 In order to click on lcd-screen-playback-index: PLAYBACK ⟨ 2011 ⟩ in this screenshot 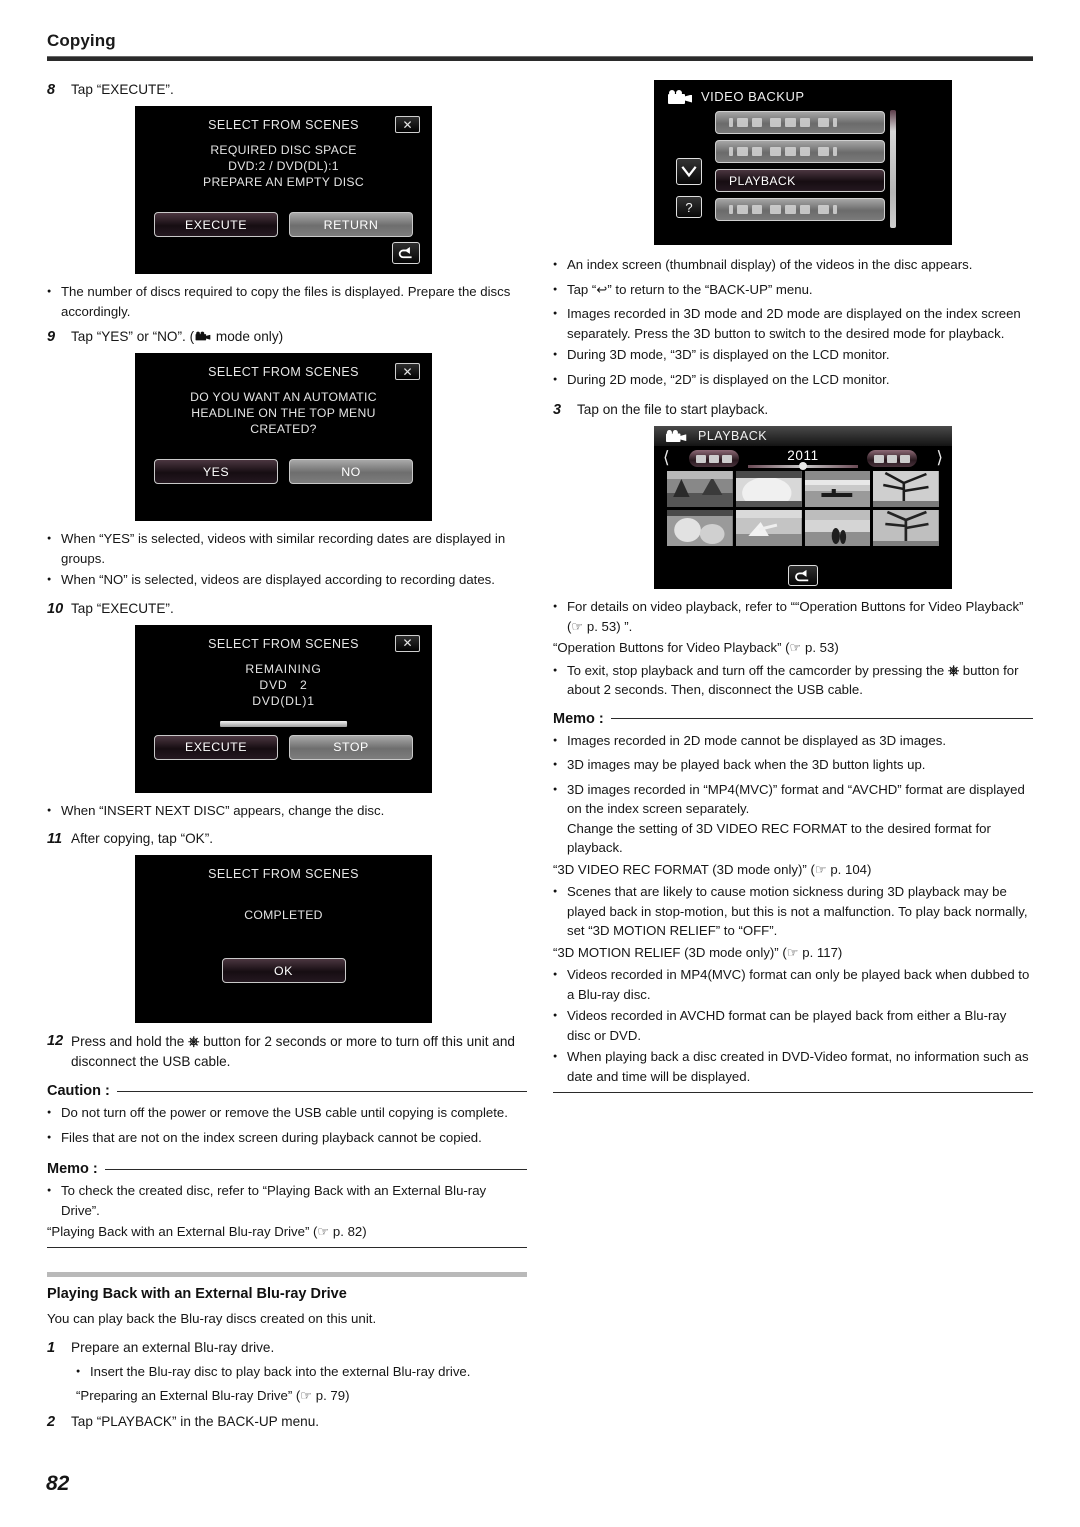, I will do `click(803, 507)`.